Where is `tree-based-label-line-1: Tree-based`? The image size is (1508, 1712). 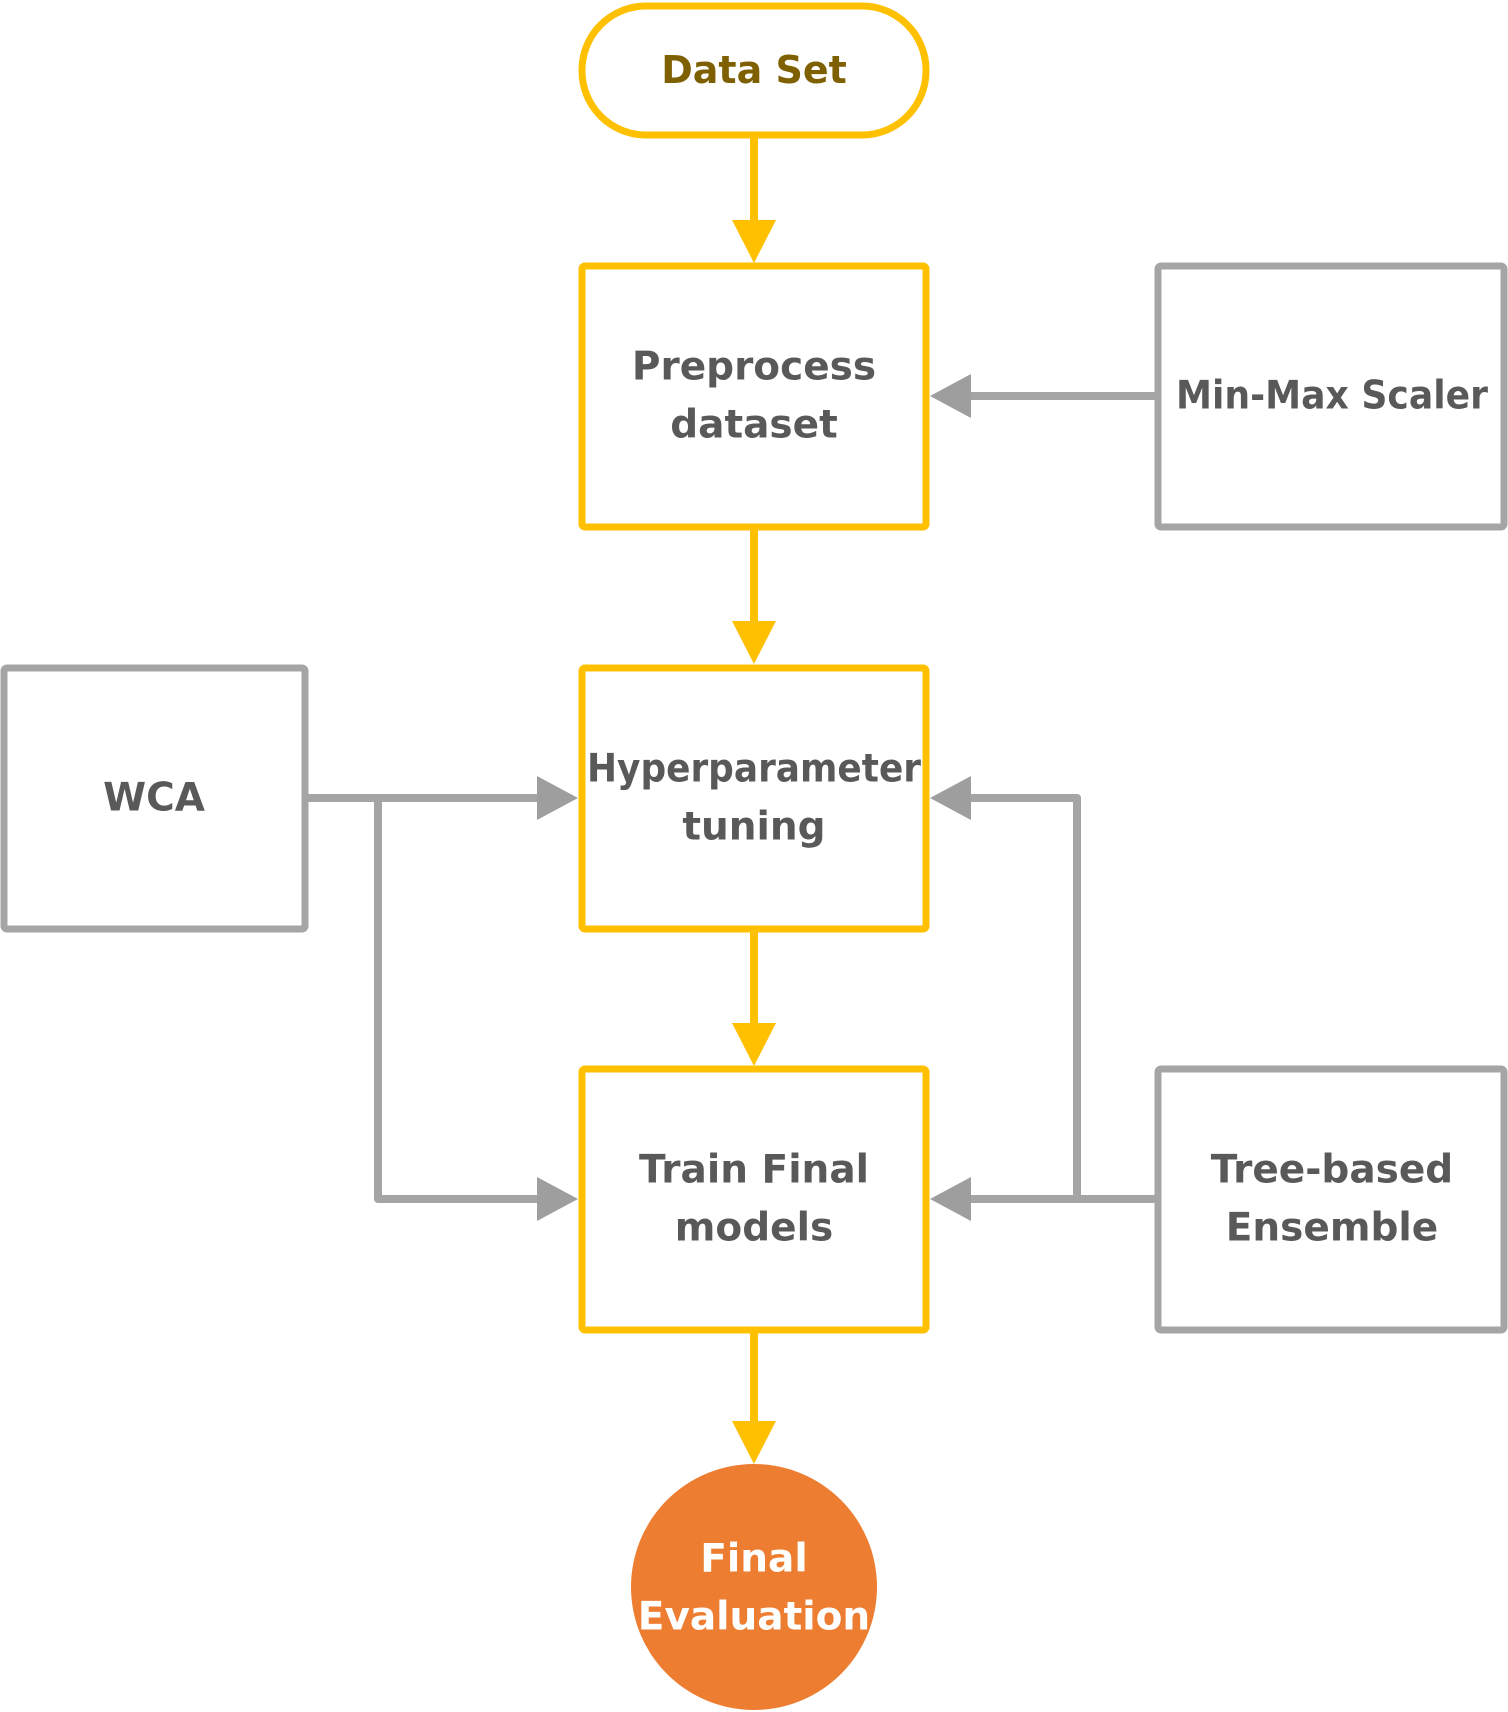 tree-based-label-line-1: Tree-based is located at coordinates (1332, 1170).